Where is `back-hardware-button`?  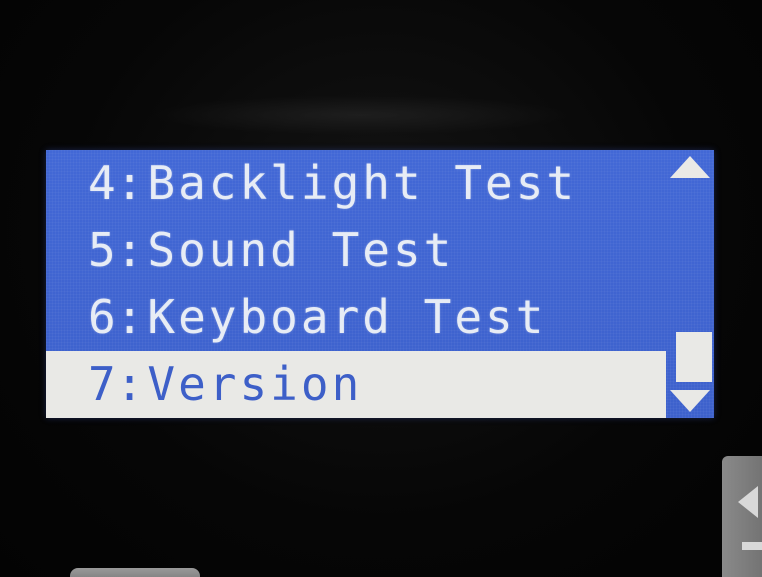 back-hardware-button is located at coordinates (742, 516).